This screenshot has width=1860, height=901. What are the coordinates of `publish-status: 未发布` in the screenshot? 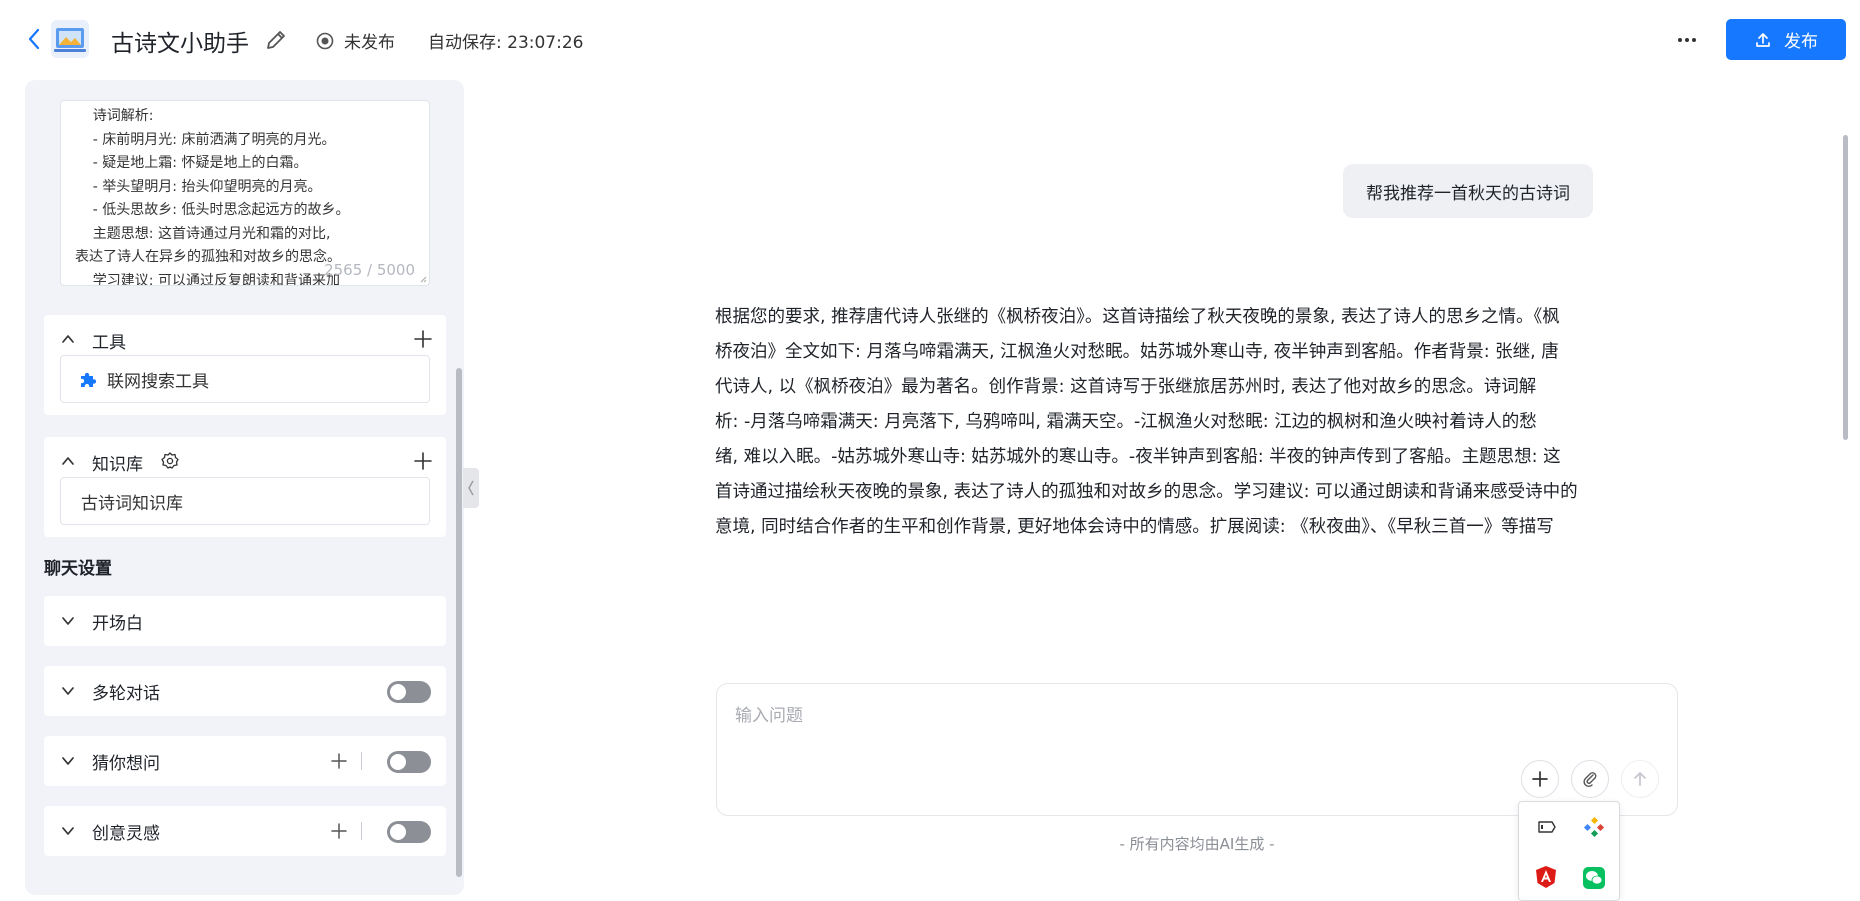 It's located at (355, 40).